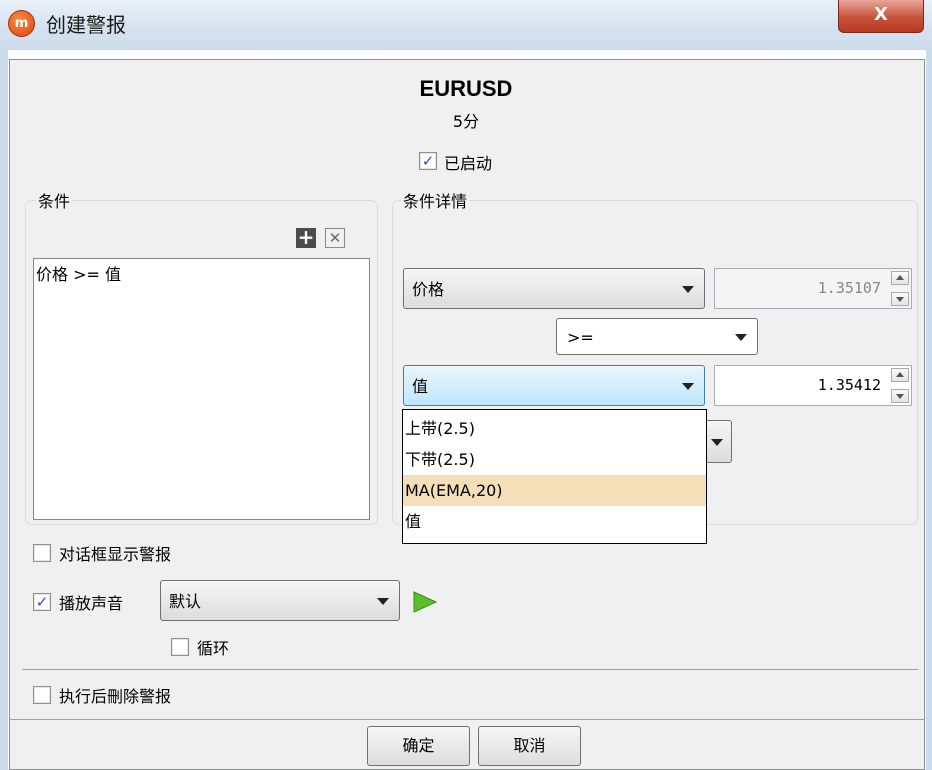 The height and width of the screenshot is (770, 932). I want to click on loop-checkbox, so click(180, 647).